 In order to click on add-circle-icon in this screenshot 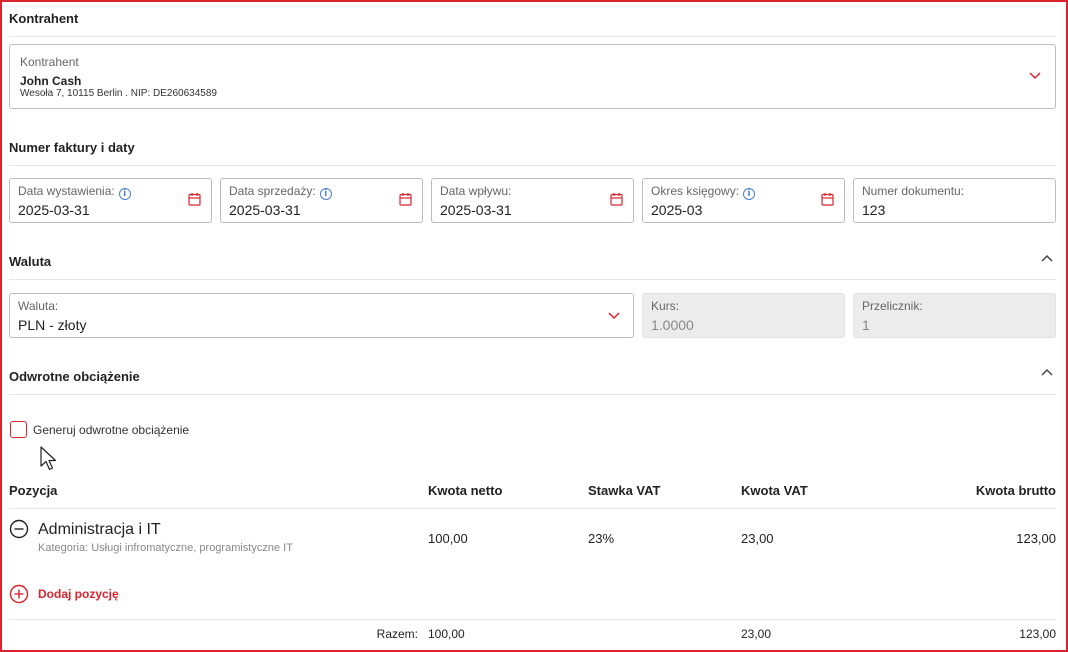, I will do `click(19, 594)`.